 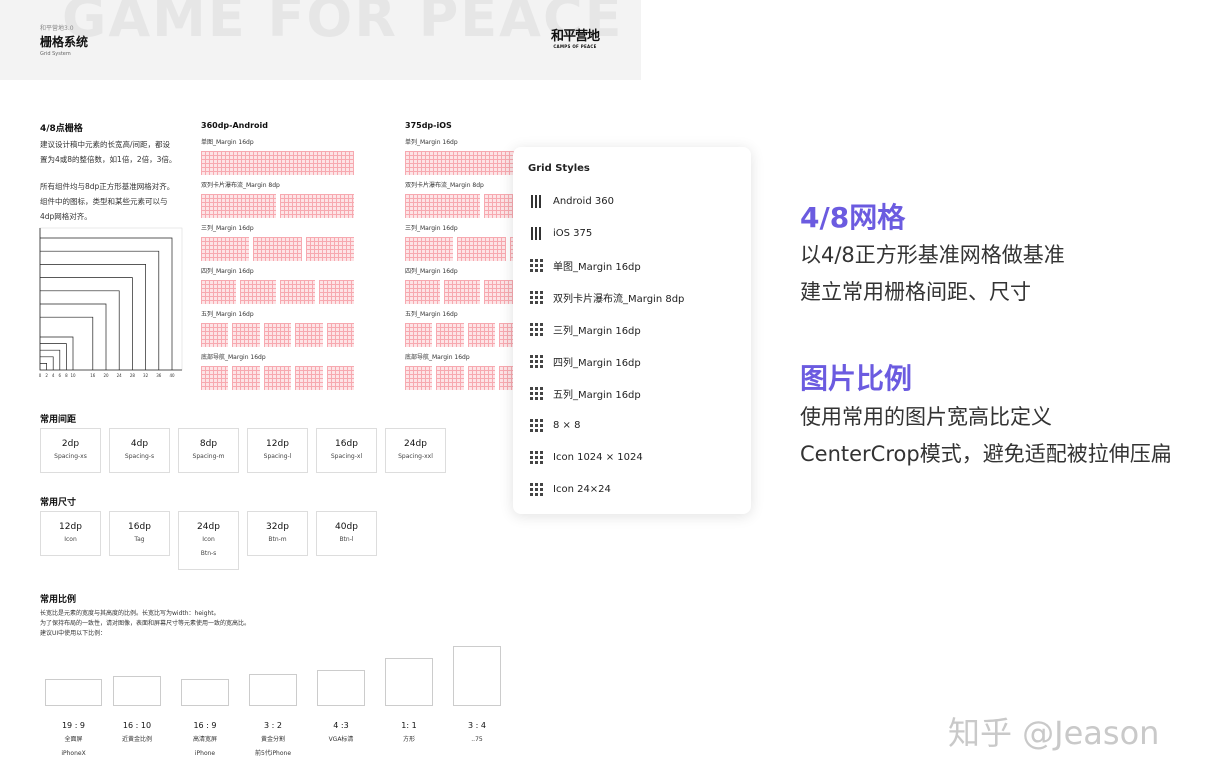 I want to click on size-card: 40dp Btn-l, so click(x=346, y=533).